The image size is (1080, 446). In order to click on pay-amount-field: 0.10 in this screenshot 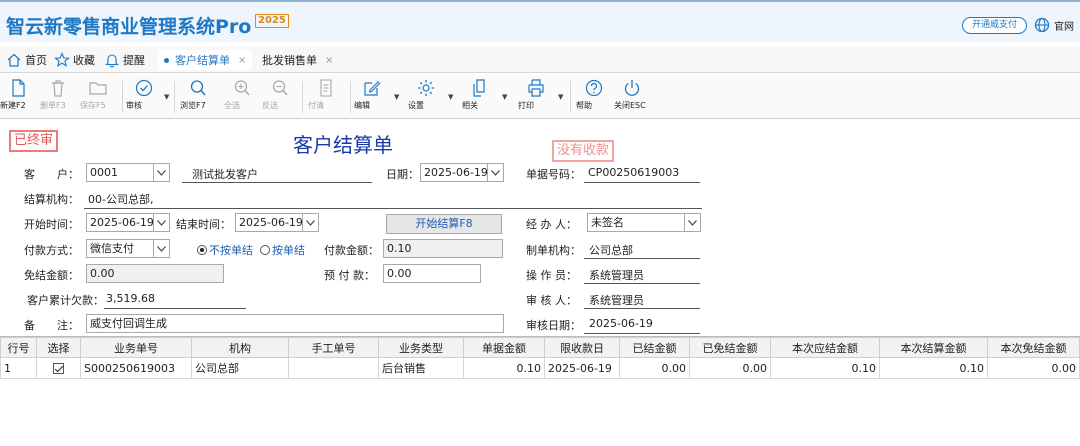, I will do `click(443, 248)`.